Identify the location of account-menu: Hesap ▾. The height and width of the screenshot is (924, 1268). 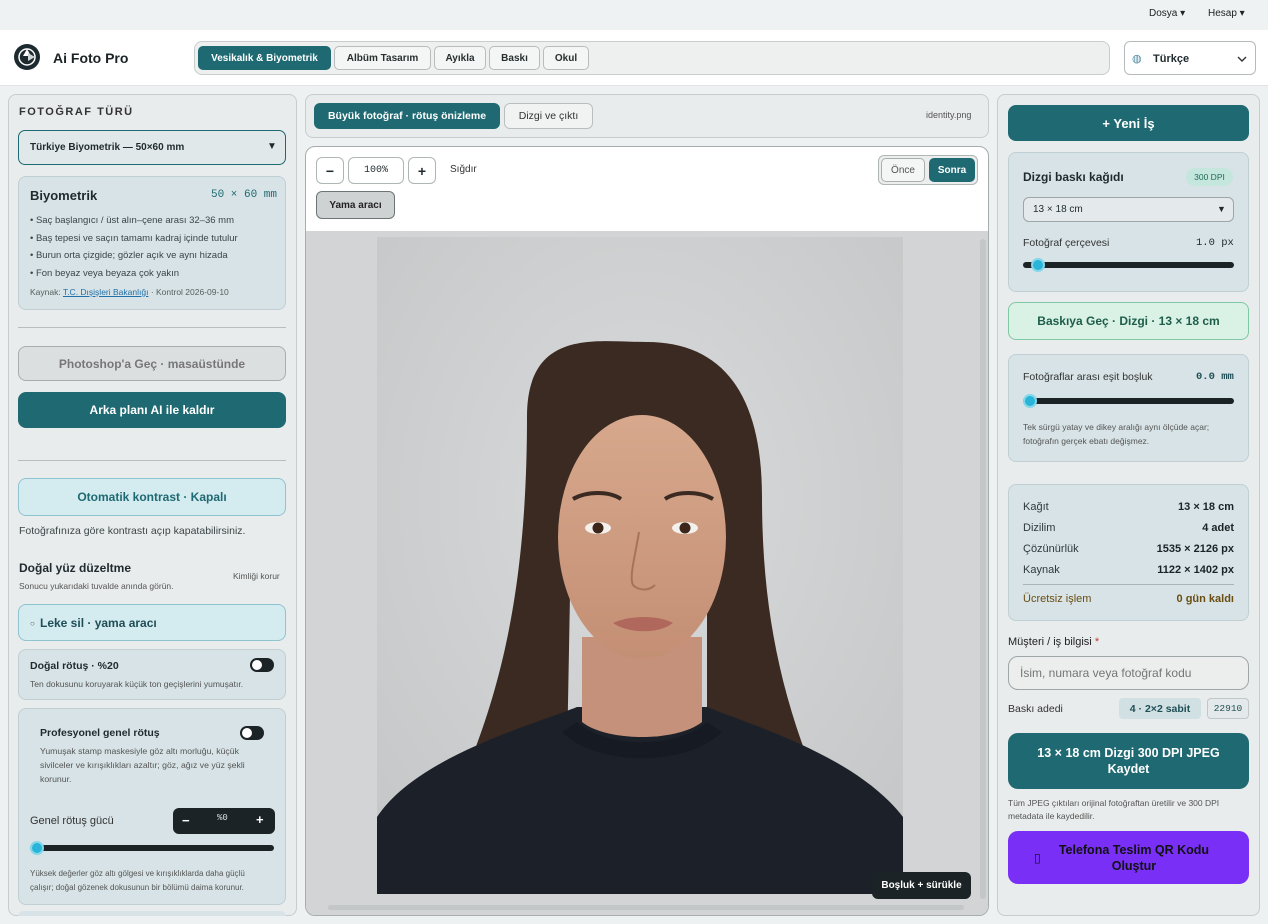
(1226, 13).